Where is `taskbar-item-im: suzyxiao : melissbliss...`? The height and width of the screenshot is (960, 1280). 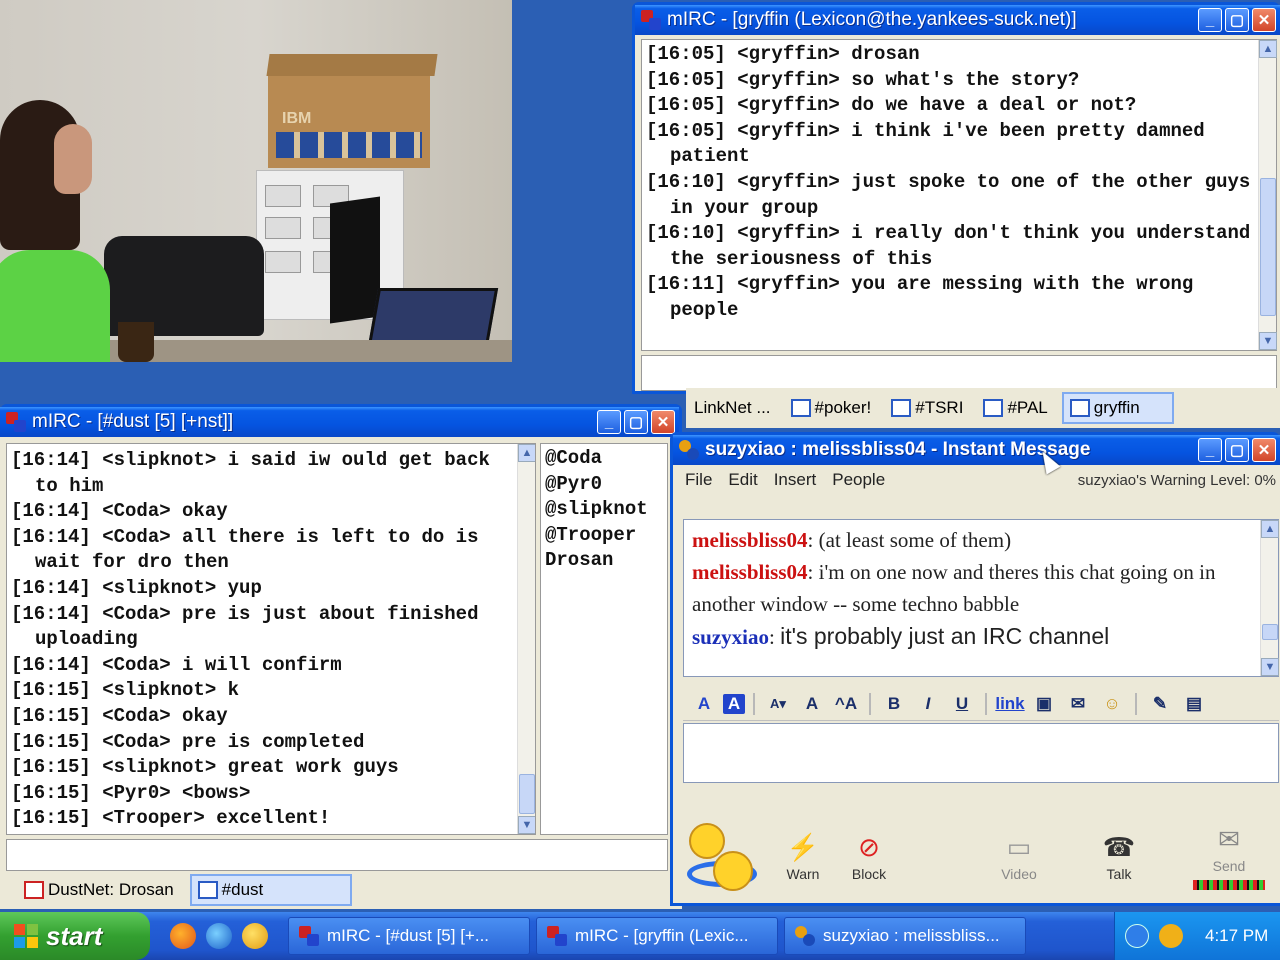
taskbar-item-im: suzyxiao : melissbliss... is located at coordinates (905, 936).